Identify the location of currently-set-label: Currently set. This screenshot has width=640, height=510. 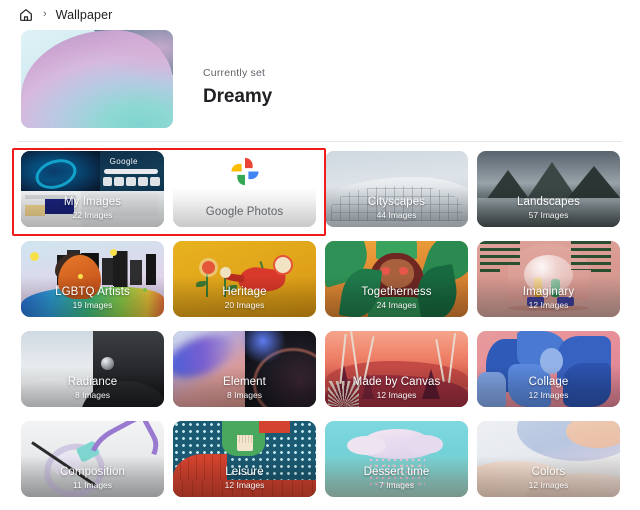
(234, 73).